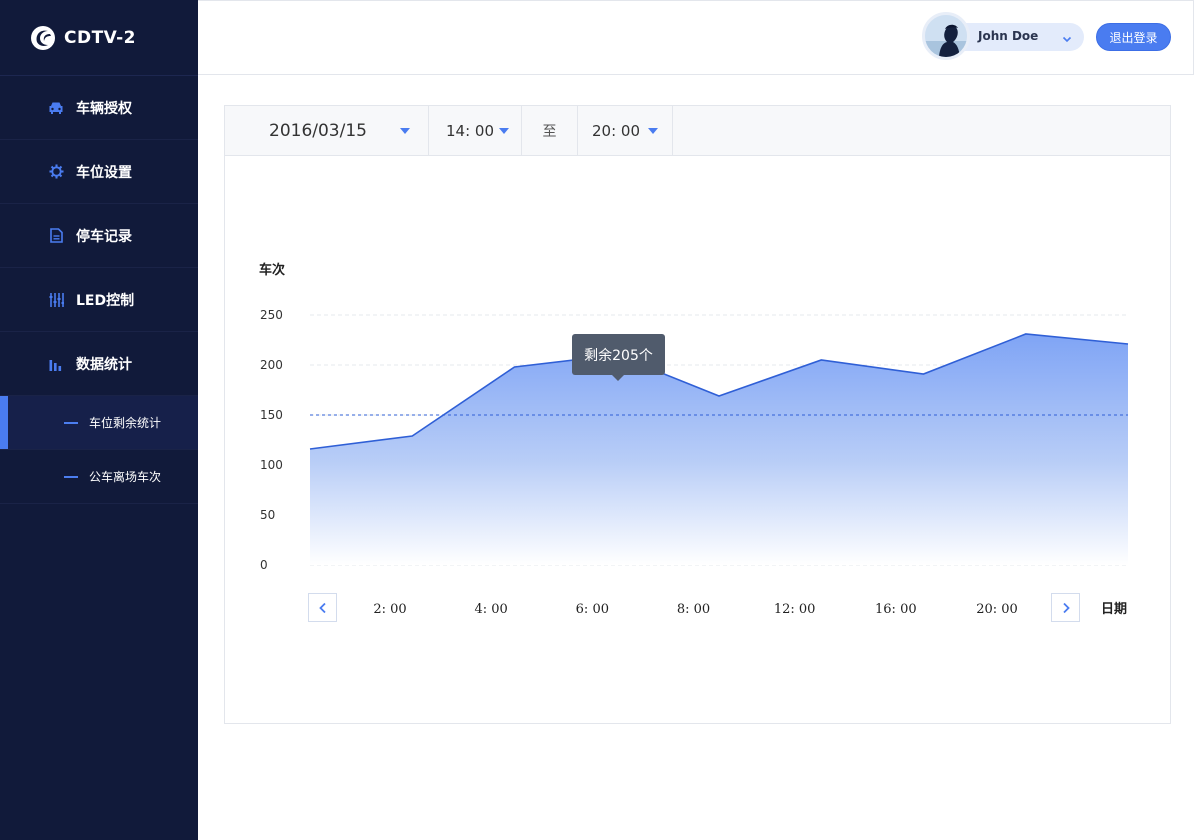  Describe the element at coordinates (104, 236) in the screenshot. I see `sidebar-item-label: 停车记录` at that location.